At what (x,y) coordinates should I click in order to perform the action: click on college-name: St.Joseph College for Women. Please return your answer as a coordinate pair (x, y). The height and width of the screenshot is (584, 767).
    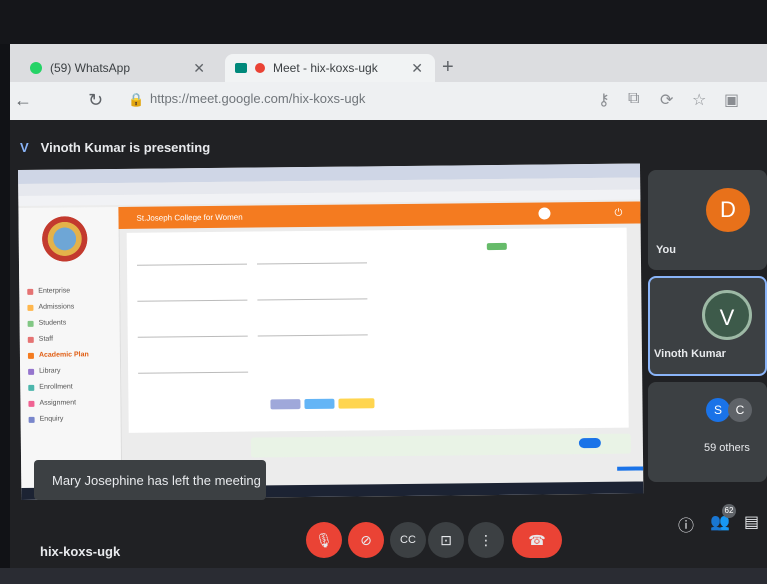
    Looking at the image, I should click on (189, 217).